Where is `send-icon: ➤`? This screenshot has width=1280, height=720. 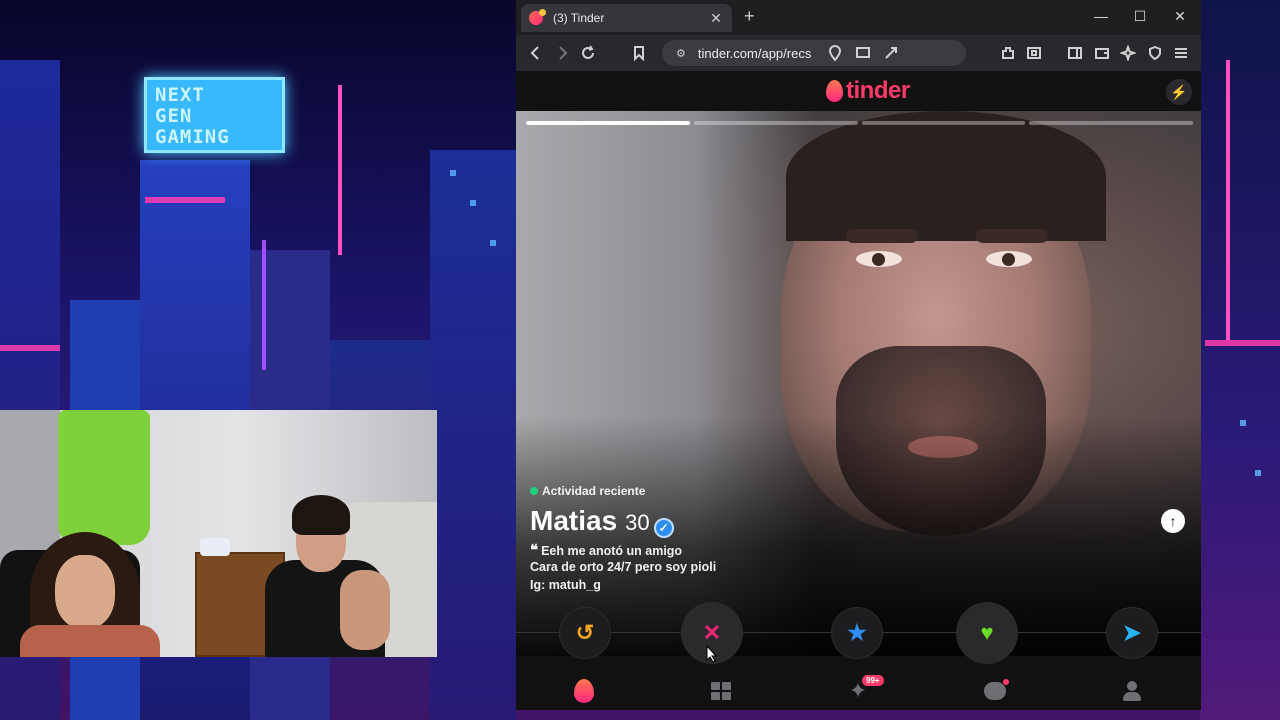 send-icon: ➤ is located at coordinates (1132, 632).